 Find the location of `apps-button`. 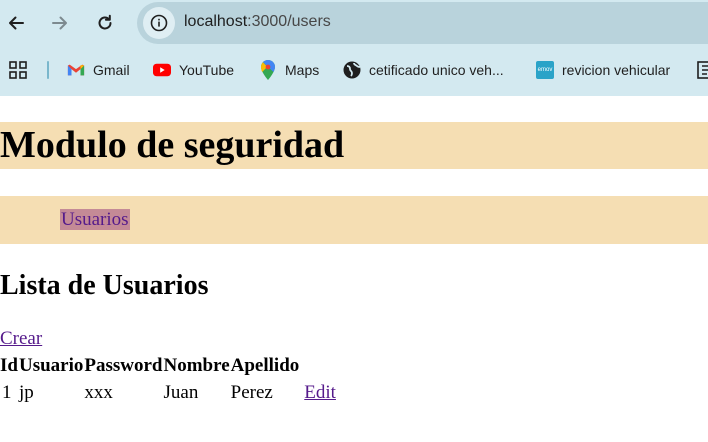

apps-button is located at coordinates (18, 70).